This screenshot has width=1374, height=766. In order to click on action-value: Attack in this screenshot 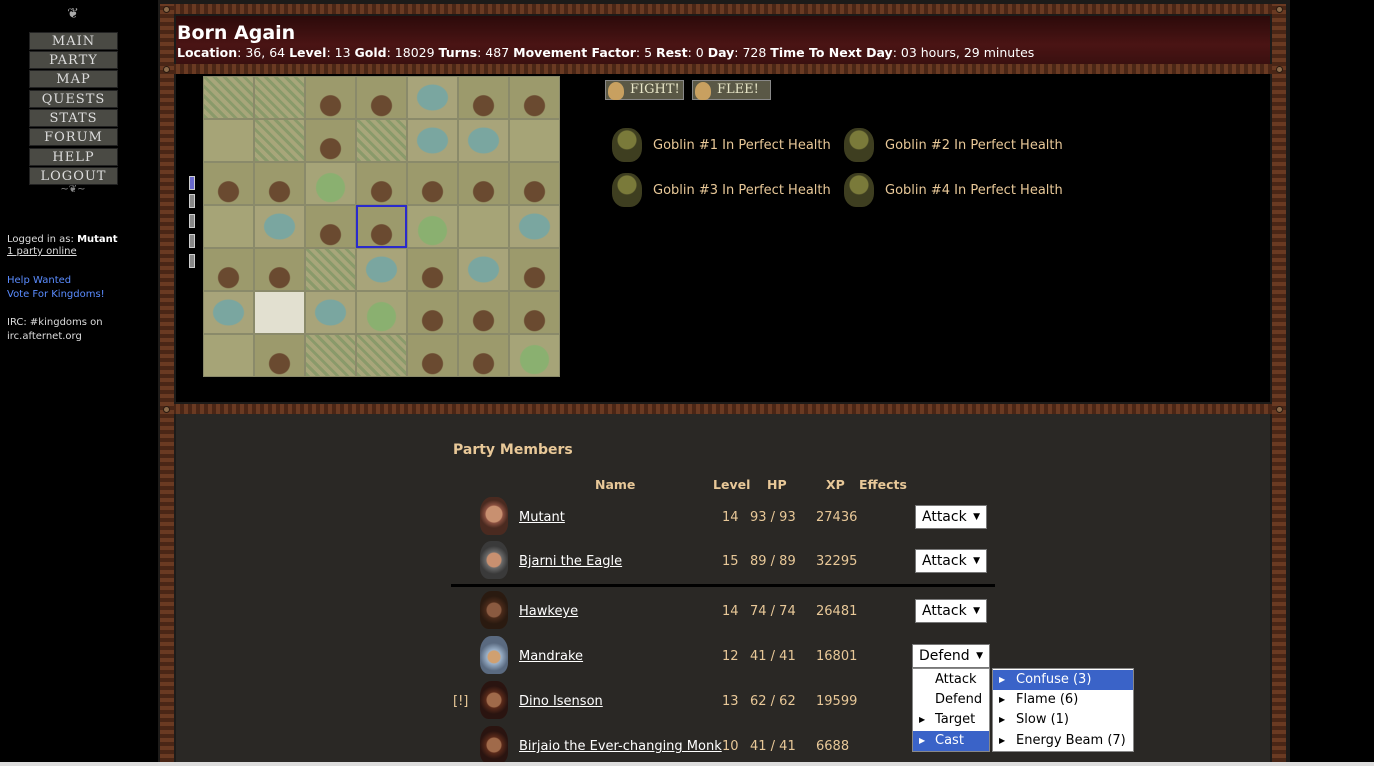, I will do `click(944, 611)`.